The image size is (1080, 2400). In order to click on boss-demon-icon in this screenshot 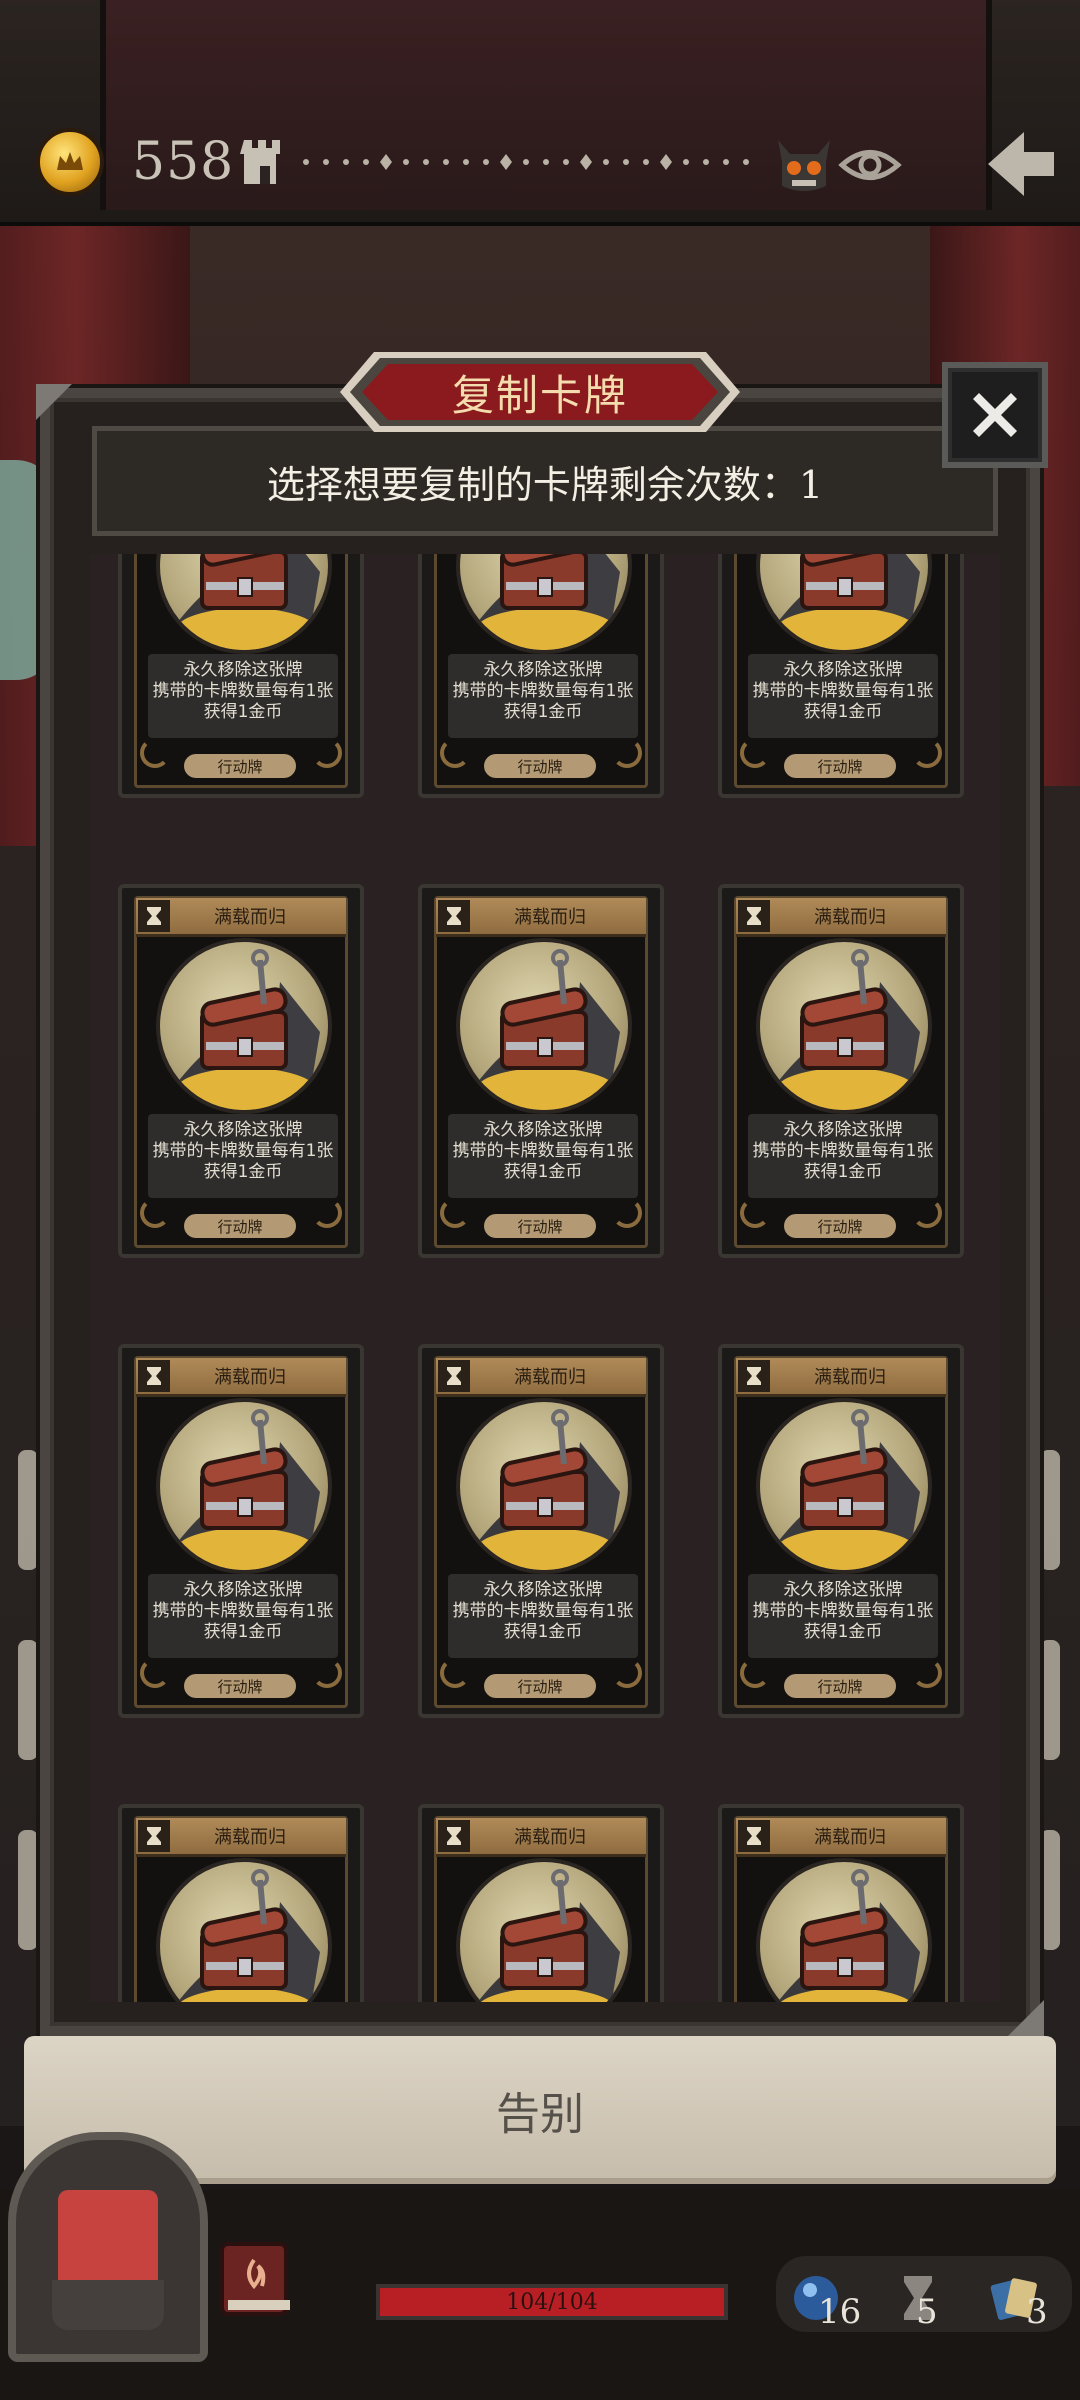, I will do `click(804, 165)`.